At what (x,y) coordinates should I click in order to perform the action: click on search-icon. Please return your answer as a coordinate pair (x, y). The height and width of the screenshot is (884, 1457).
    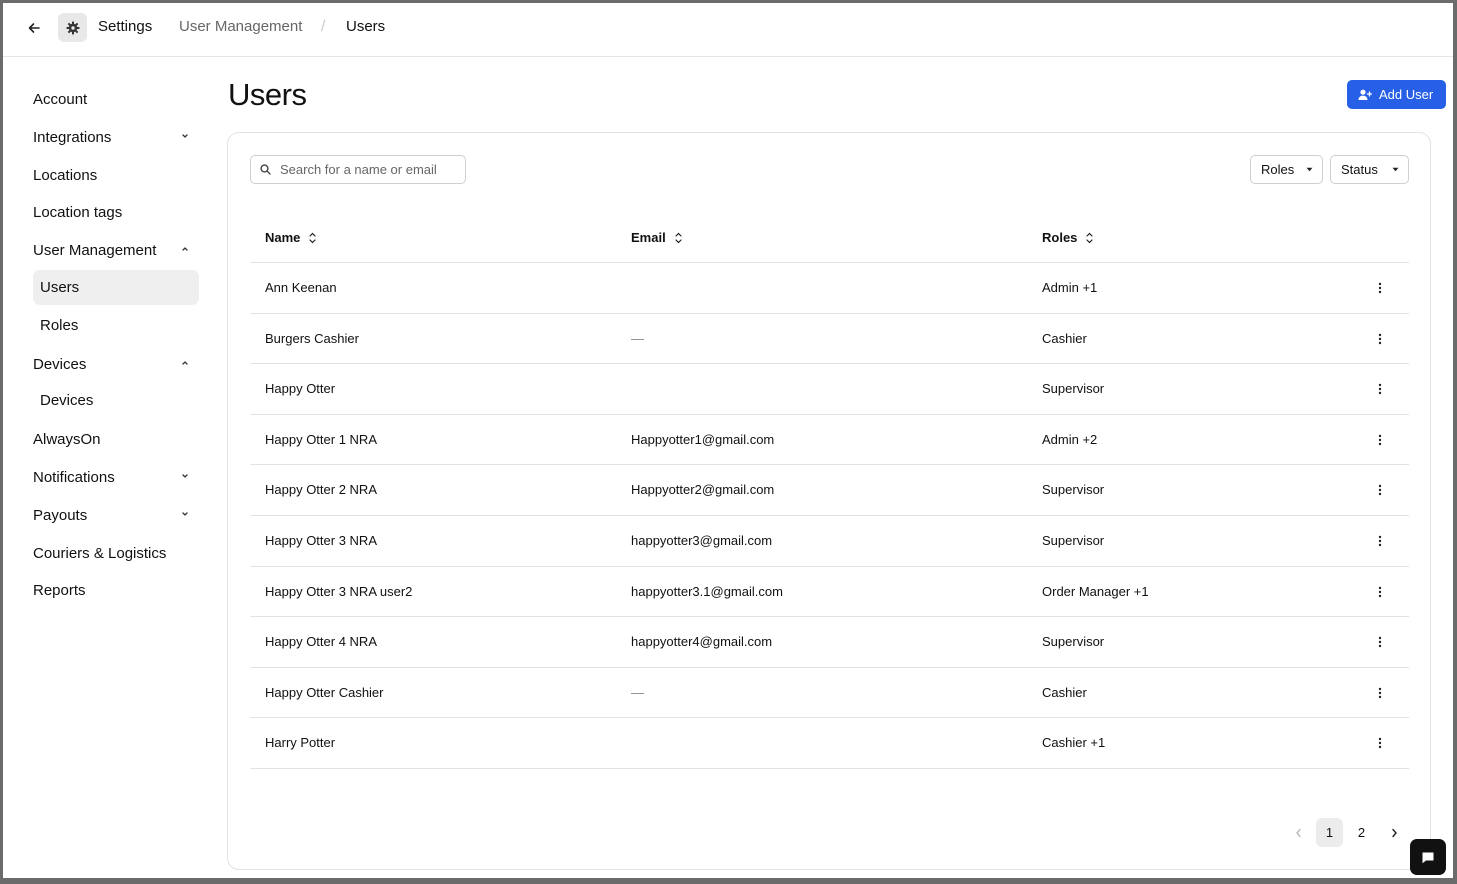
    Looking at the image, I should click on (265, 169).